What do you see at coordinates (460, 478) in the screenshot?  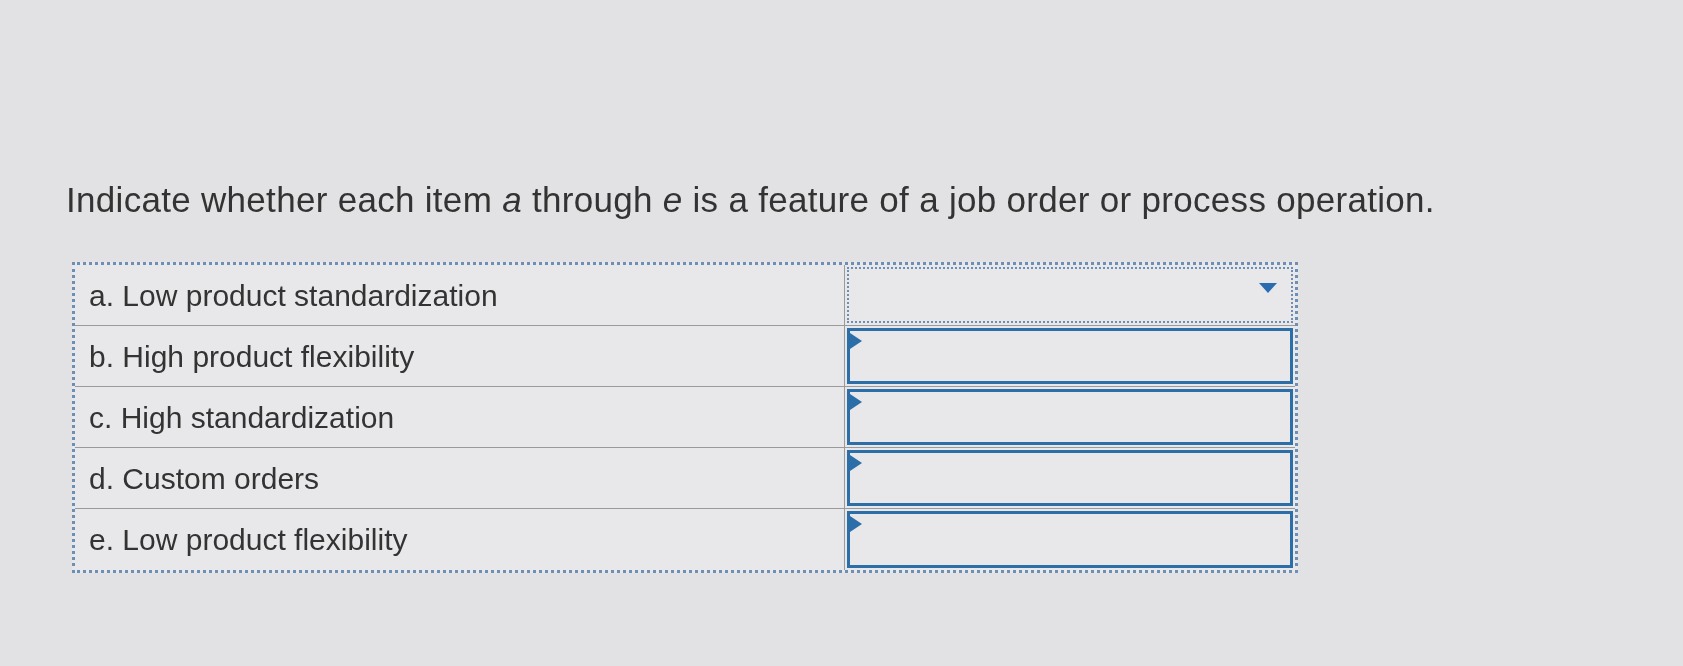 I see `table-cell: d. Custom orders` at bounding box center [460, 478].